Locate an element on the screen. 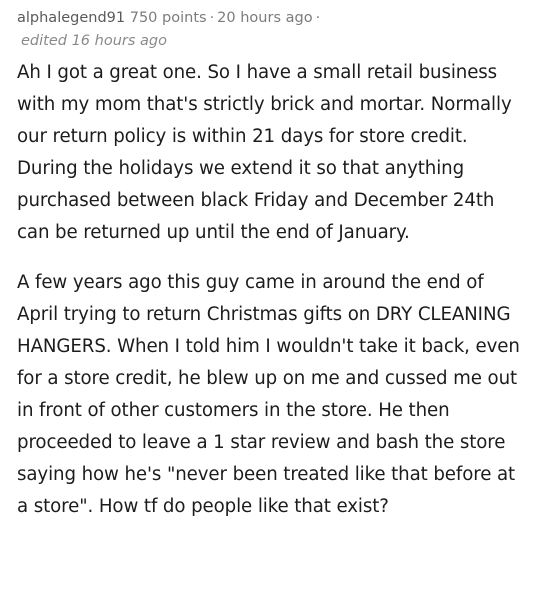 This screenshot has width=540, height=598. author-username: alphalegend91 is located at coordinates (71, 18).